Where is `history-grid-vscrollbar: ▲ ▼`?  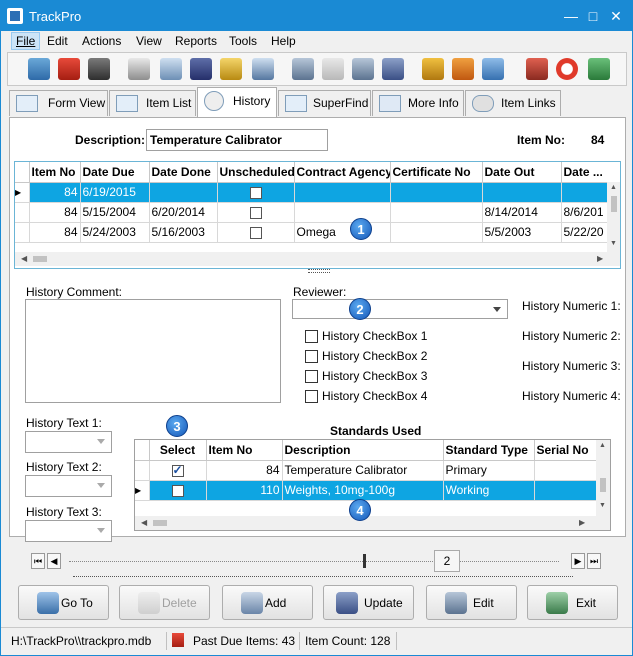 history-grid-vscrollbar: ▲ ▼ is located at coordinates (613, 217).